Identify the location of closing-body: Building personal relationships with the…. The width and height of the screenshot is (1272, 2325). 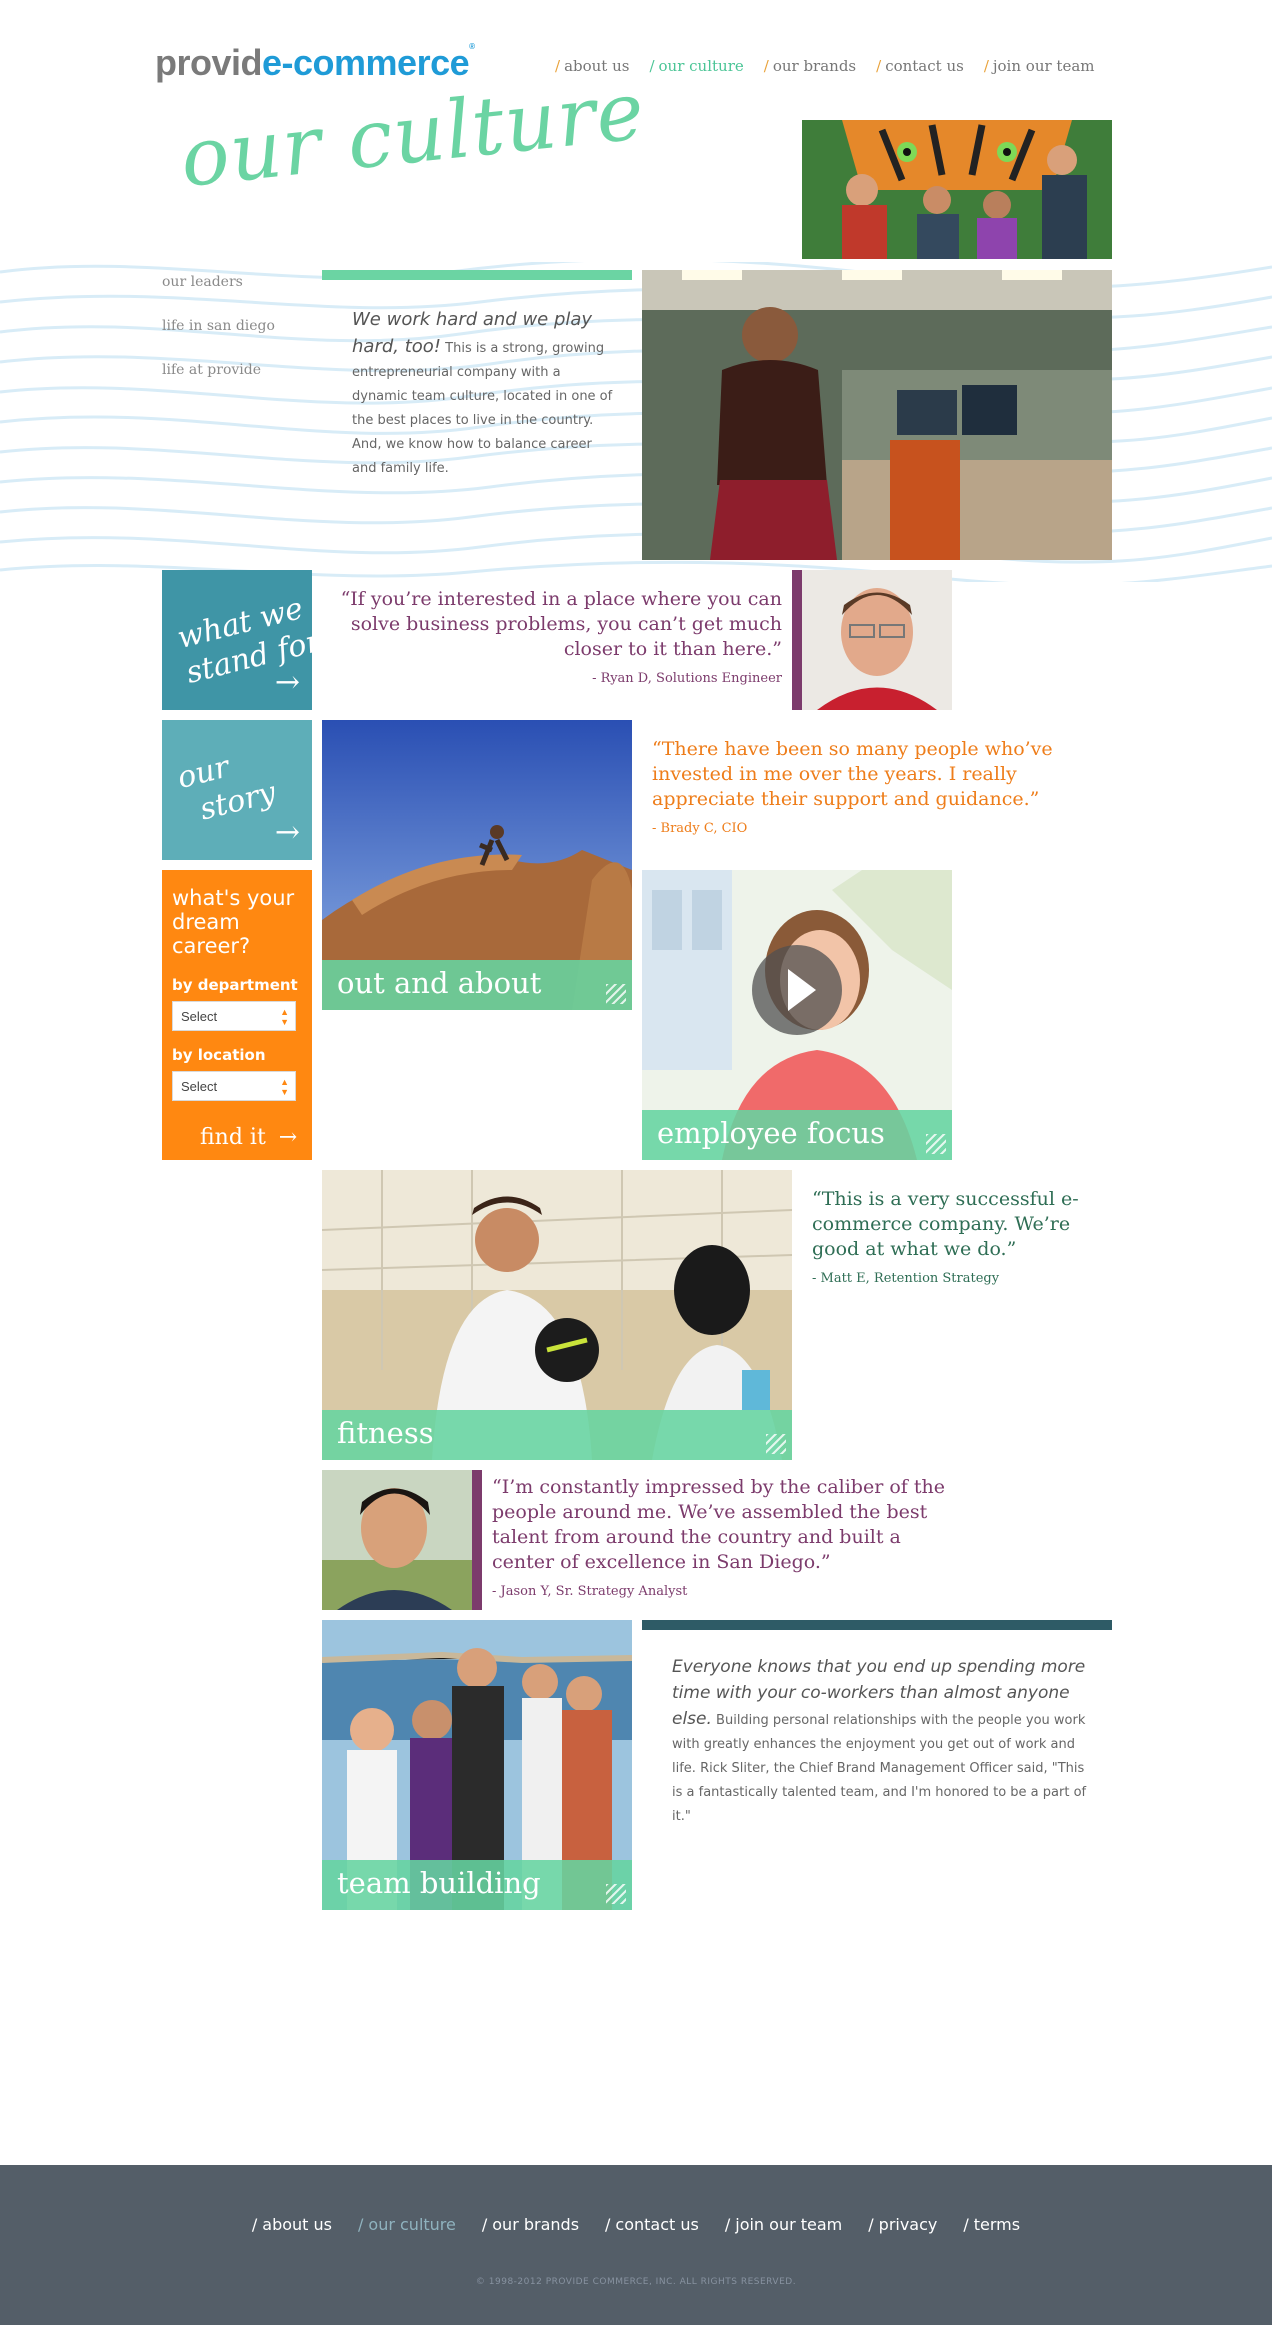
(879, 1768).